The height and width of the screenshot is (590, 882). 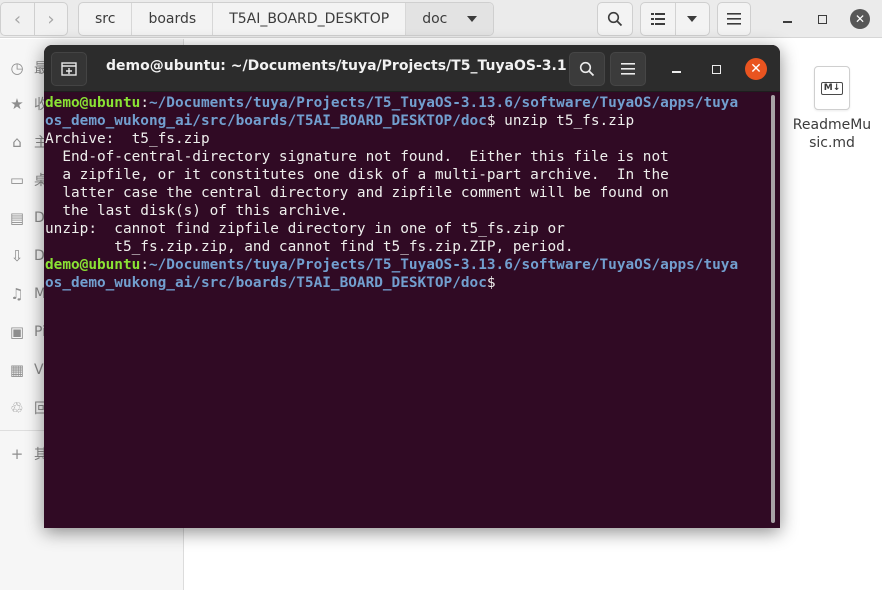 What do you see at coordinates (560, 121) in the screenshot?
I see `command-text: $ unzip t5_fs.zip` at bounding box center [560, 121].